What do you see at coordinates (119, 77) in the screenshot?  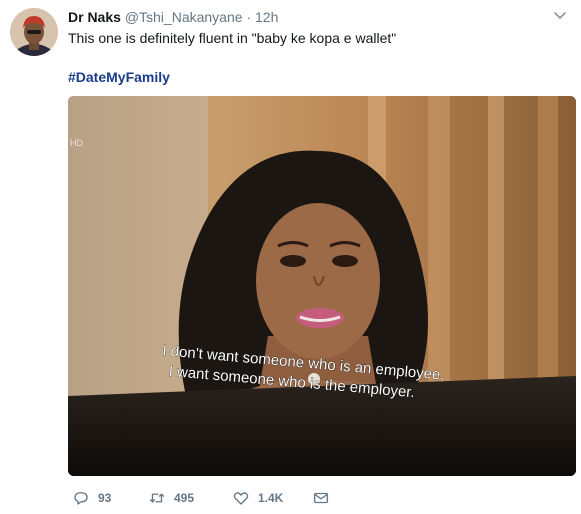 I see `hashtag-link: #DateMyFamily` at bounding box center [119, 77].